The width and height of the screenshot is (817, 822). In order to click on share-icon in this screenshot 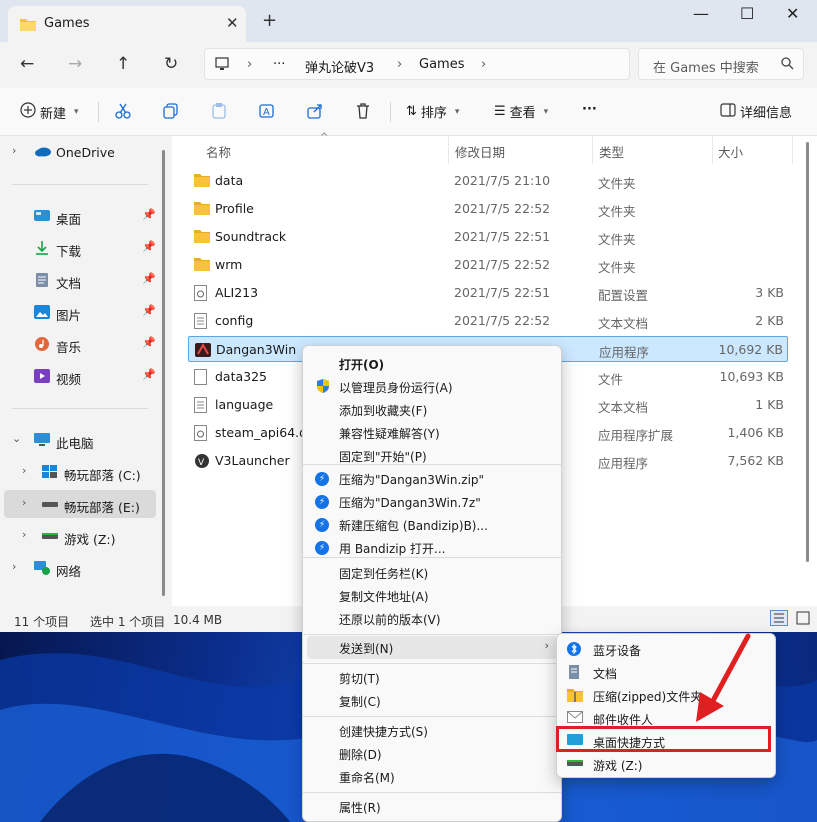, I will do `click(315, 111)`.